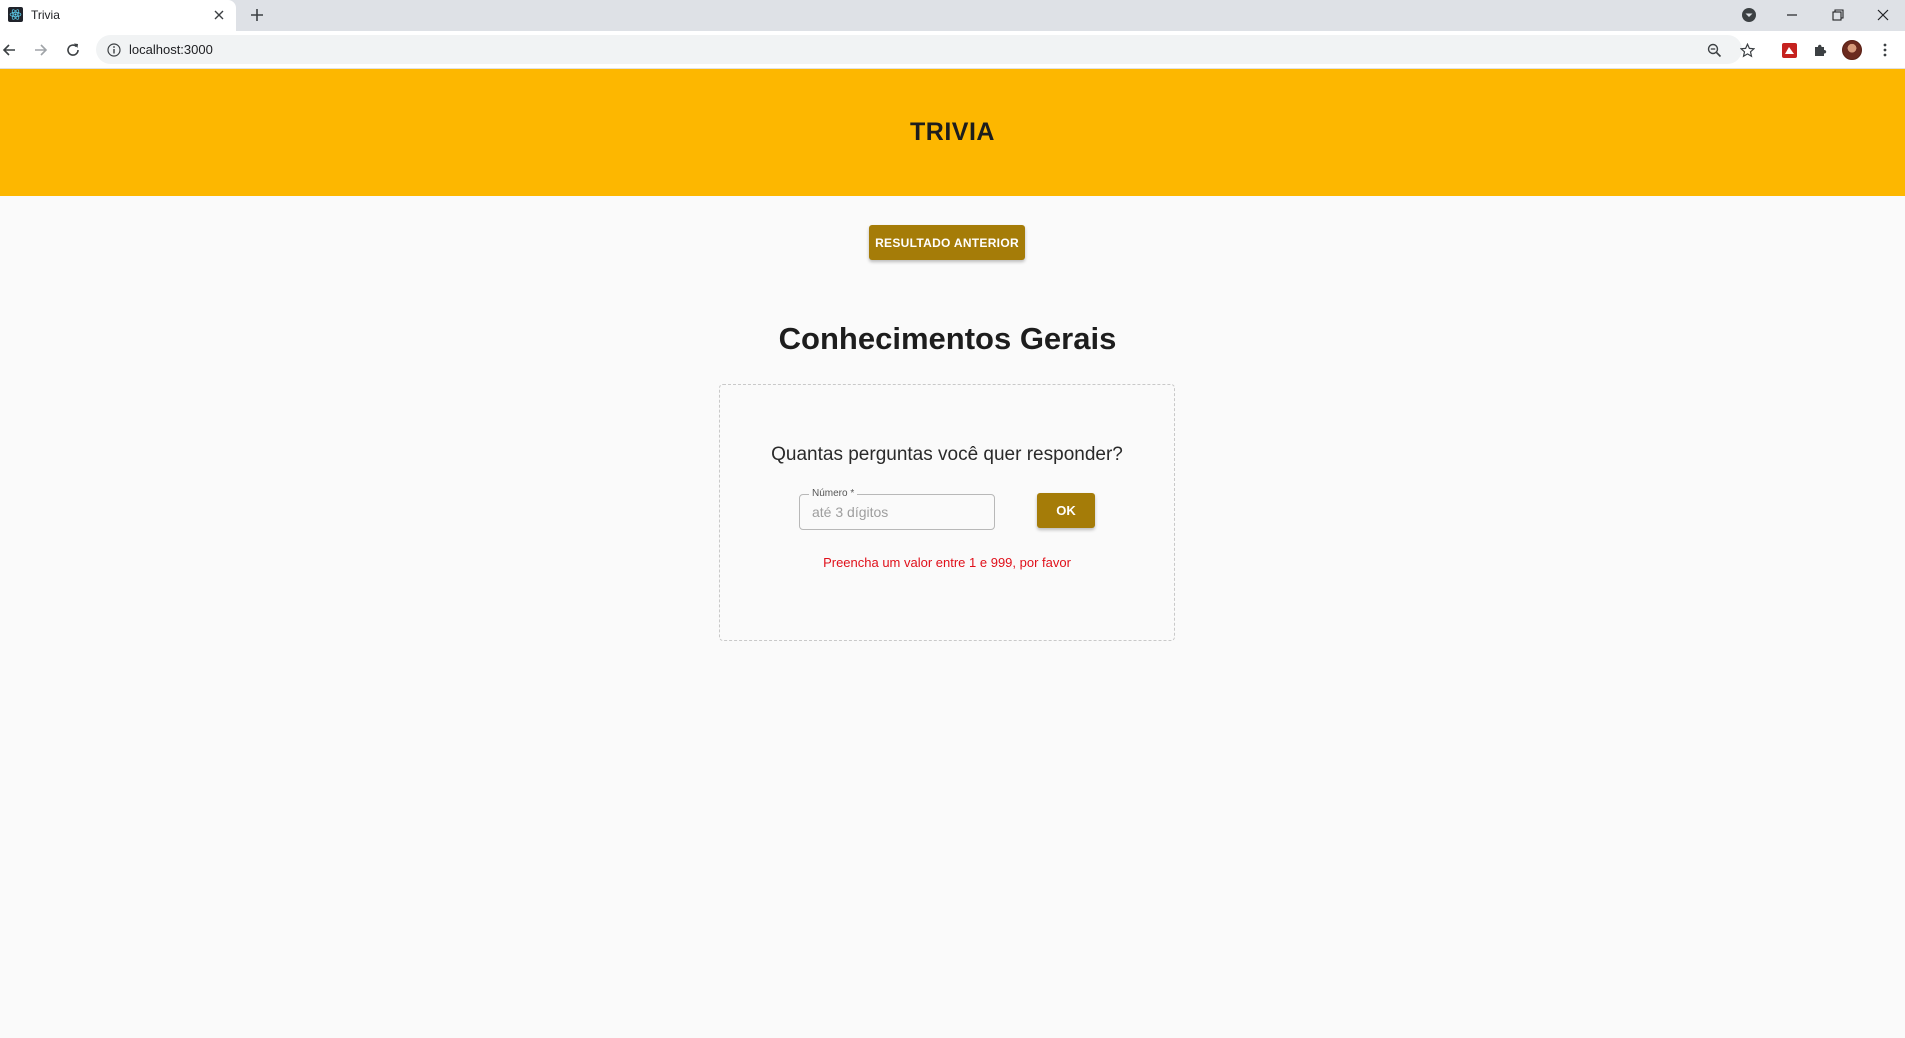 This screenshot has height=1038, width=1905. I want to click on kebab-menu-icon, so click(1885, 50).